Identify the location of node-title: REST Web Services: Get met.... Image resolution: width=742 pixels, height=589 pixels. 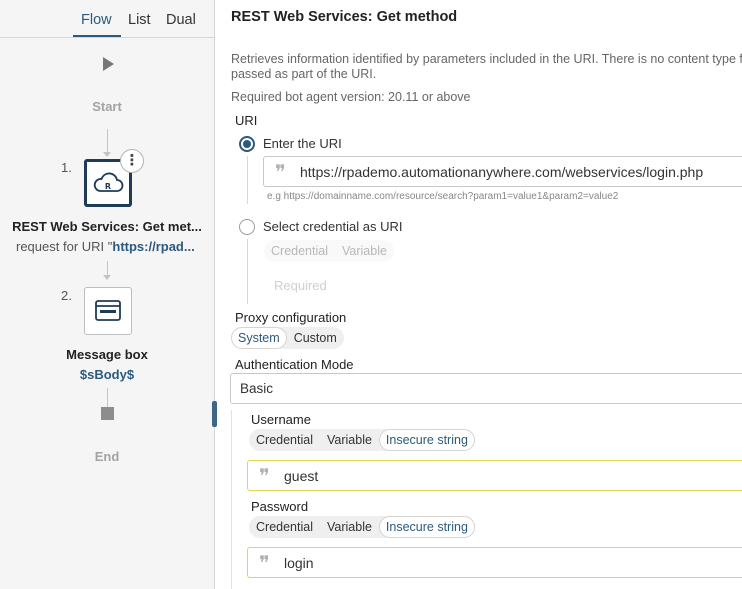
(107, 226).